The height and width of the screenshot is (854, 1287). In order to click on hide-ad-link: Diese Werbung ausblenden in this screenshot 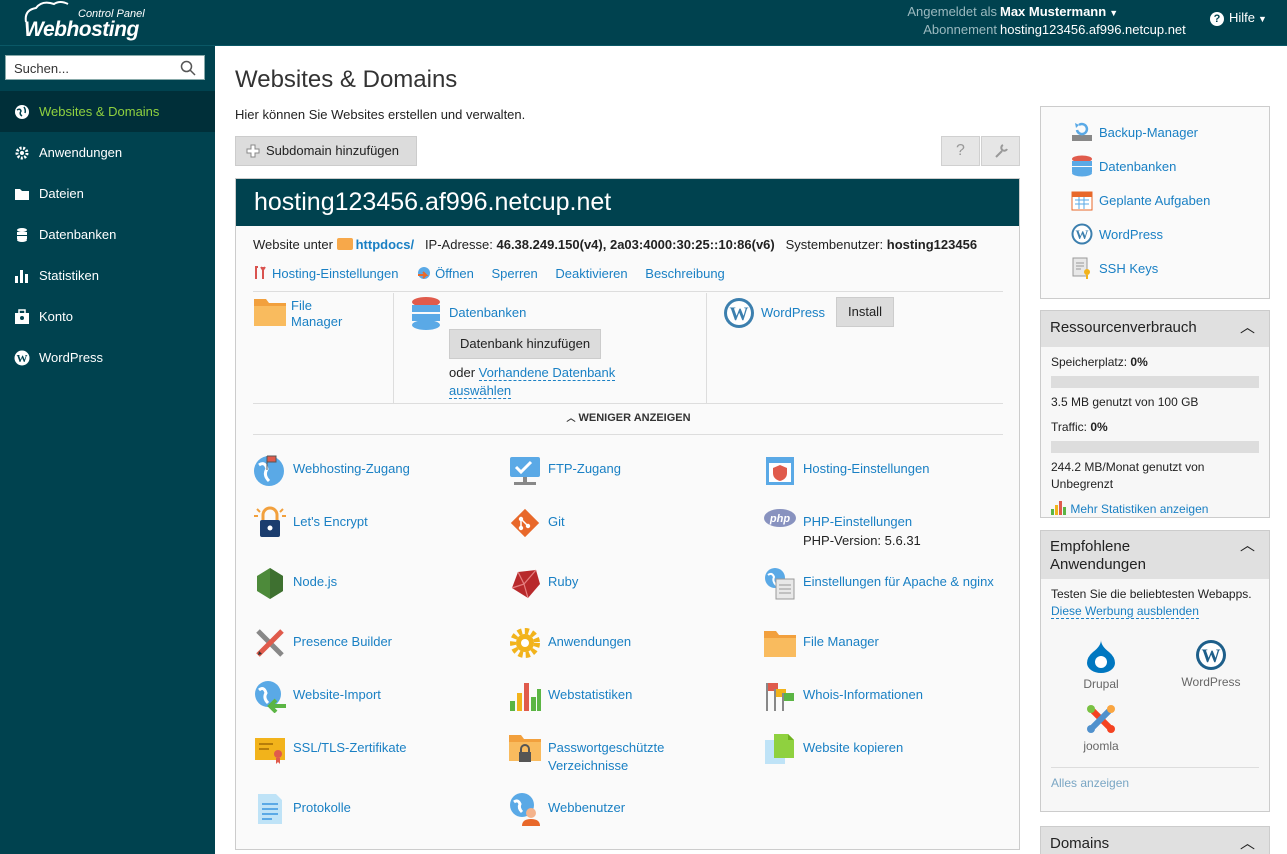, I will do `click(1125, 611)`.